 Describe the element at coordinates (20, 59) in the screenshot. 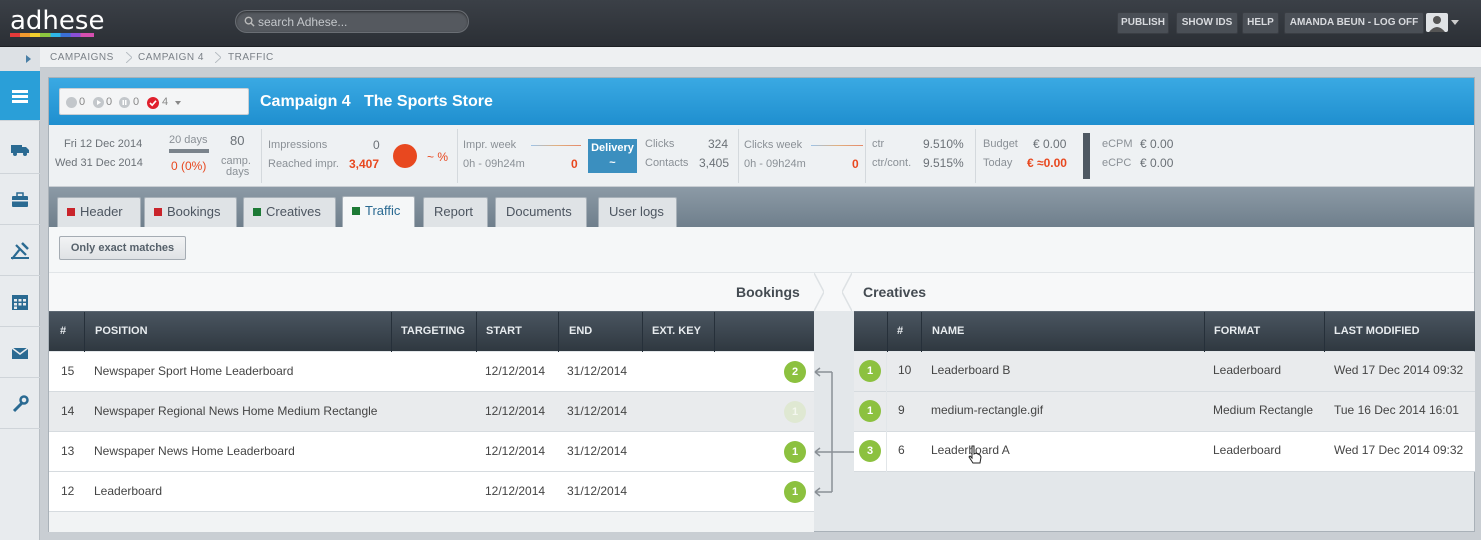

I see `sidebar-toggle` at that location.